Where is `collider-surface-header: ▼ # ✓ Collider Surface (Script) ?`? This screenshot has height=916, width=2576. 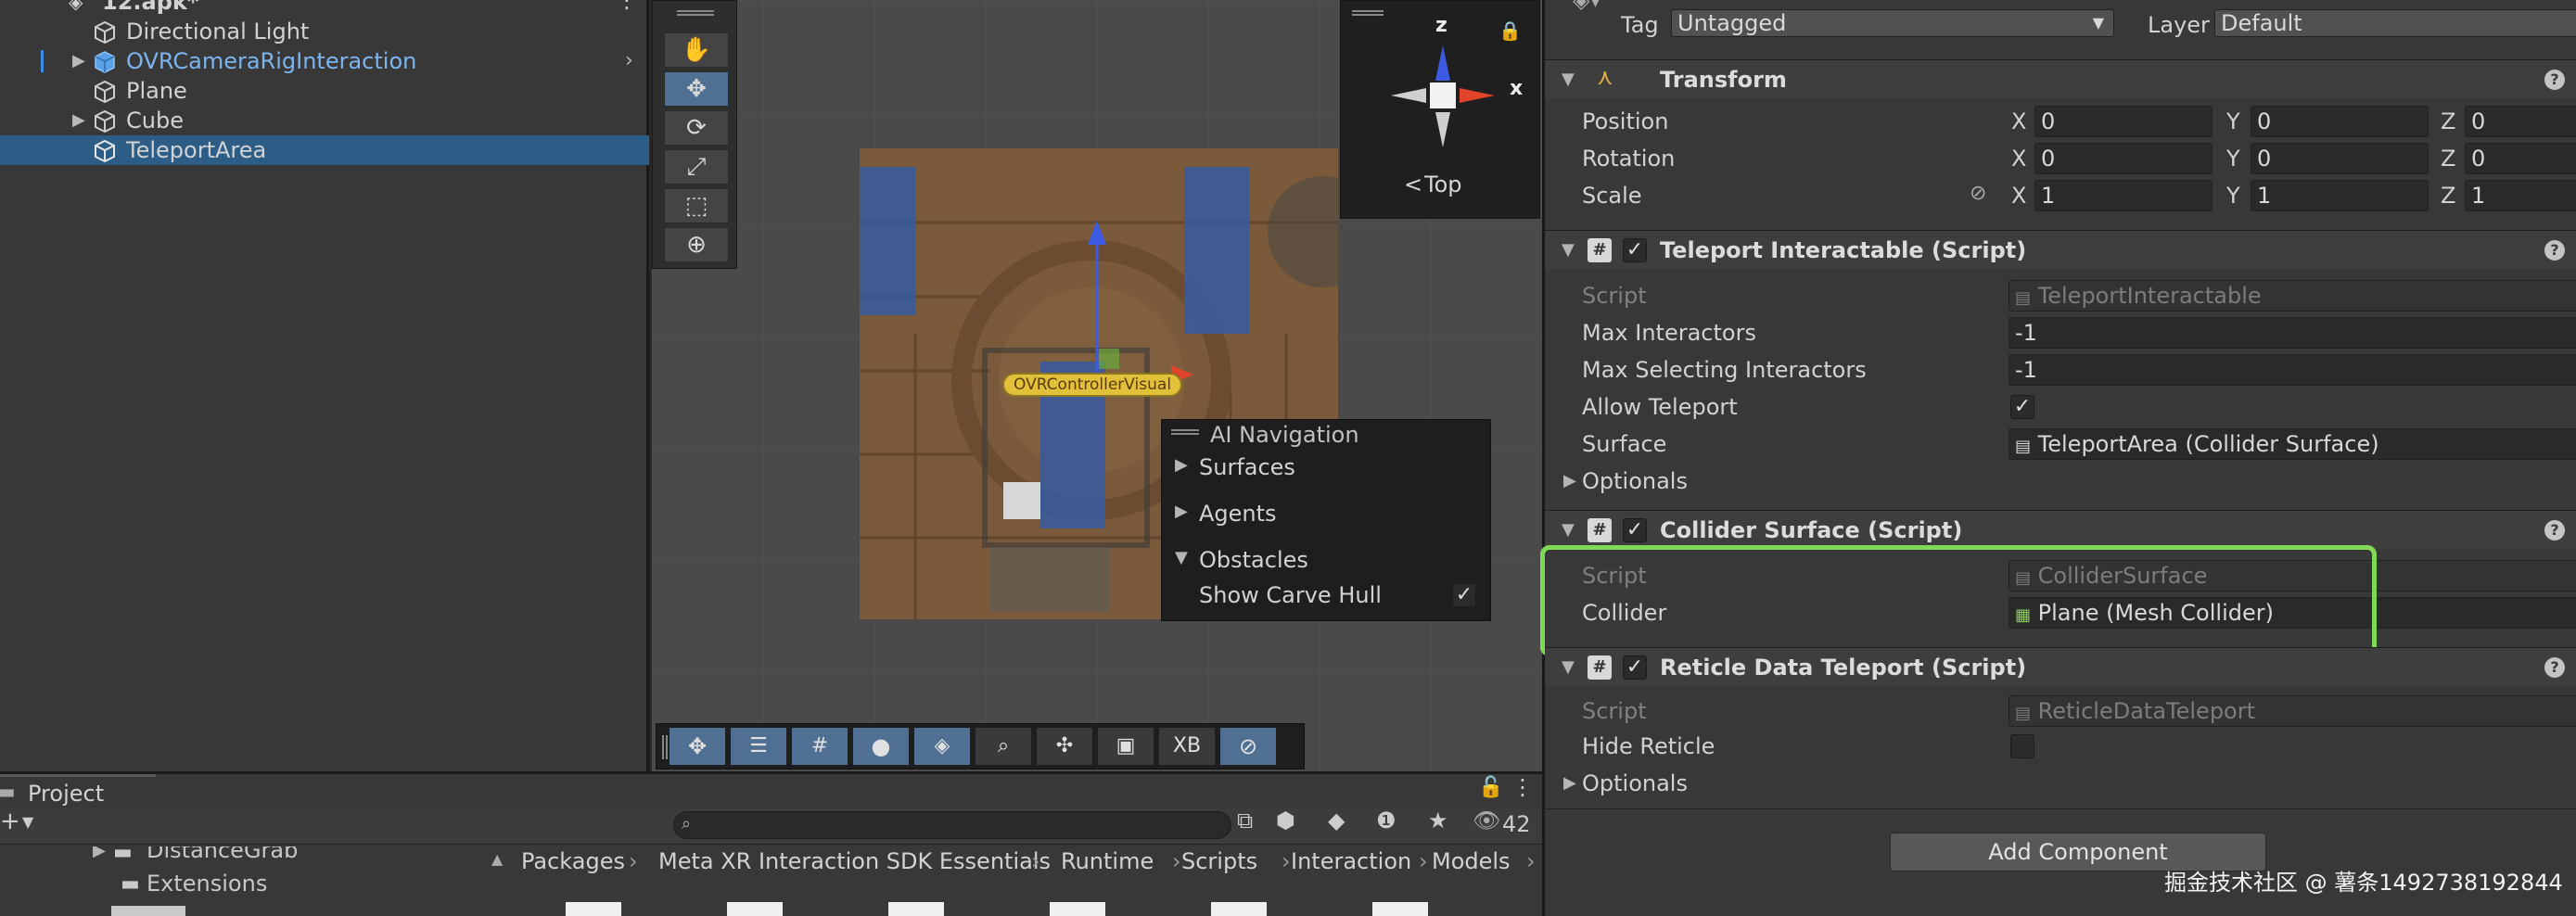 collider-surface-header: ▼ # ✓ Collider Surface (Script) ? is located at coordinates (2060, 529).